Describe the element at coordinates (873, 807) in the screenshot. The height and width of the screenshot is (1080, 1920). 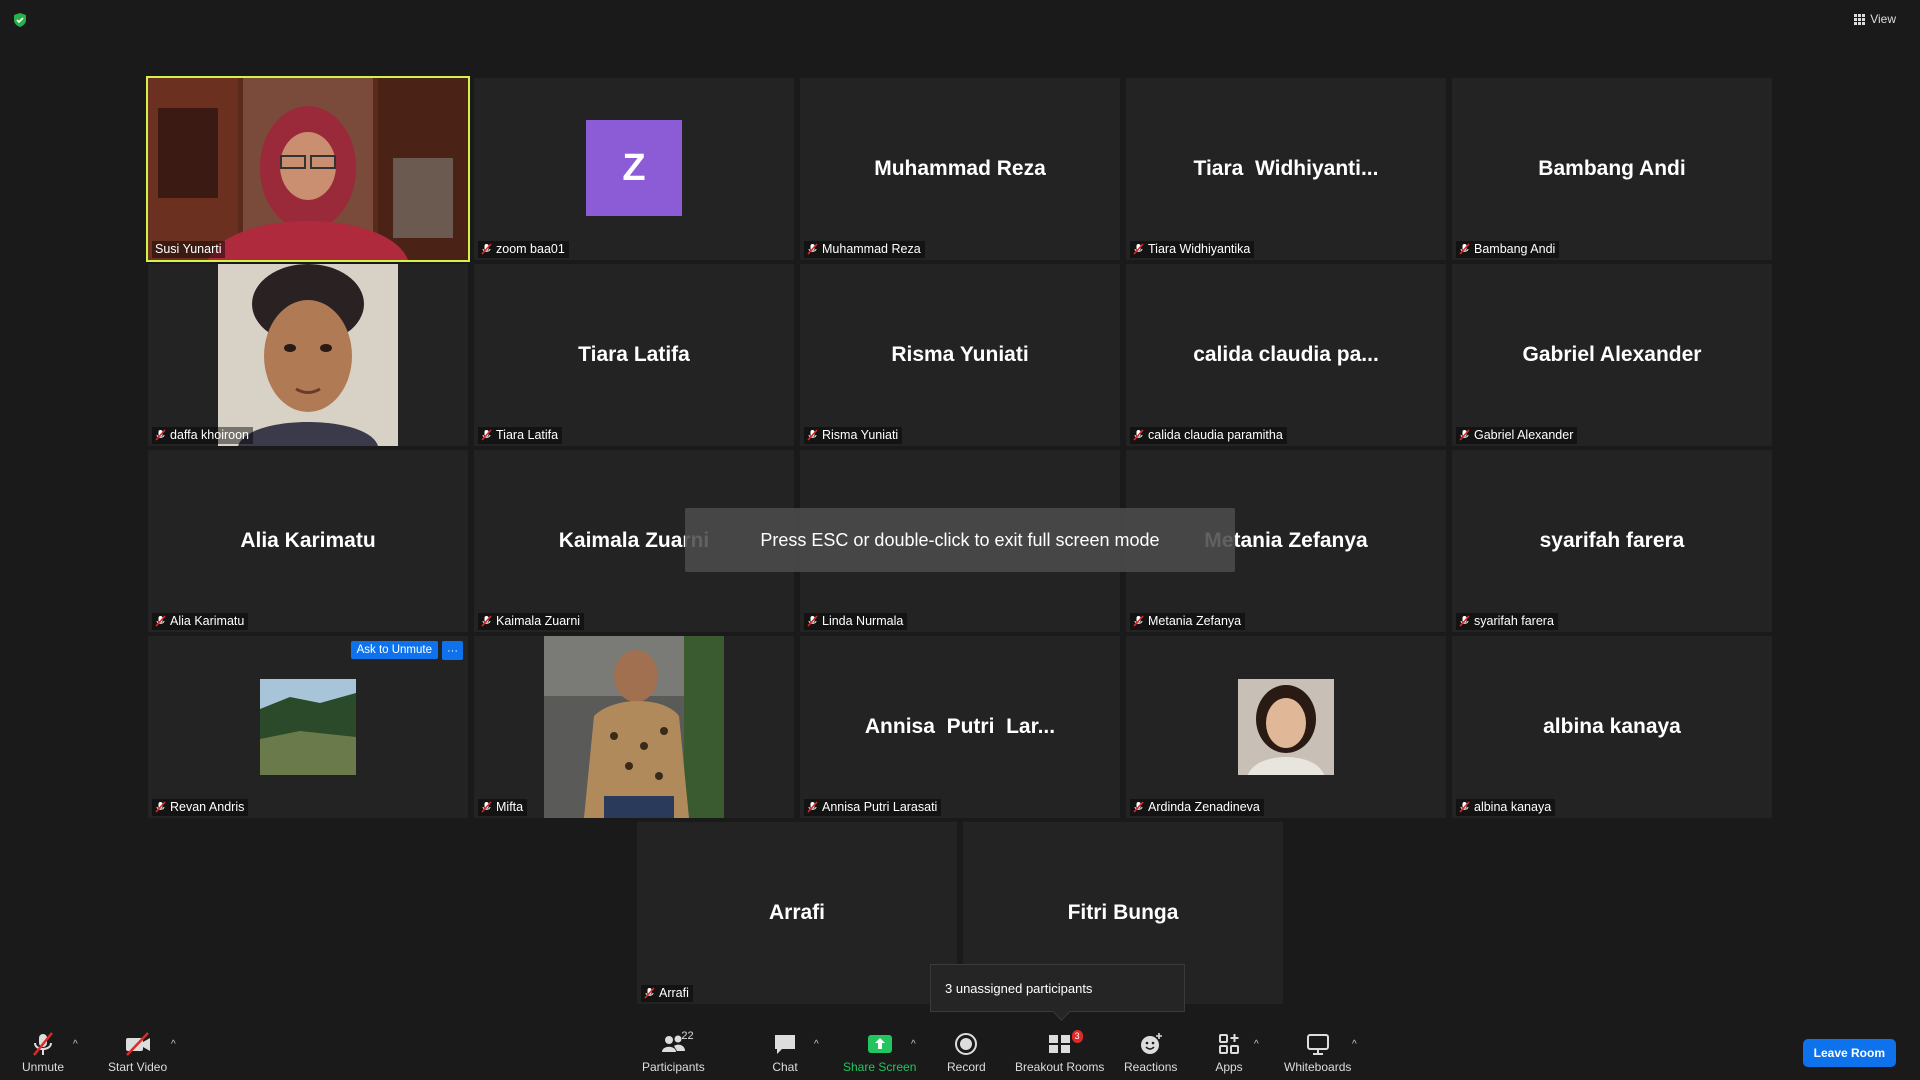
I see `participant-label: Annisa Putri Larasati` at that location.